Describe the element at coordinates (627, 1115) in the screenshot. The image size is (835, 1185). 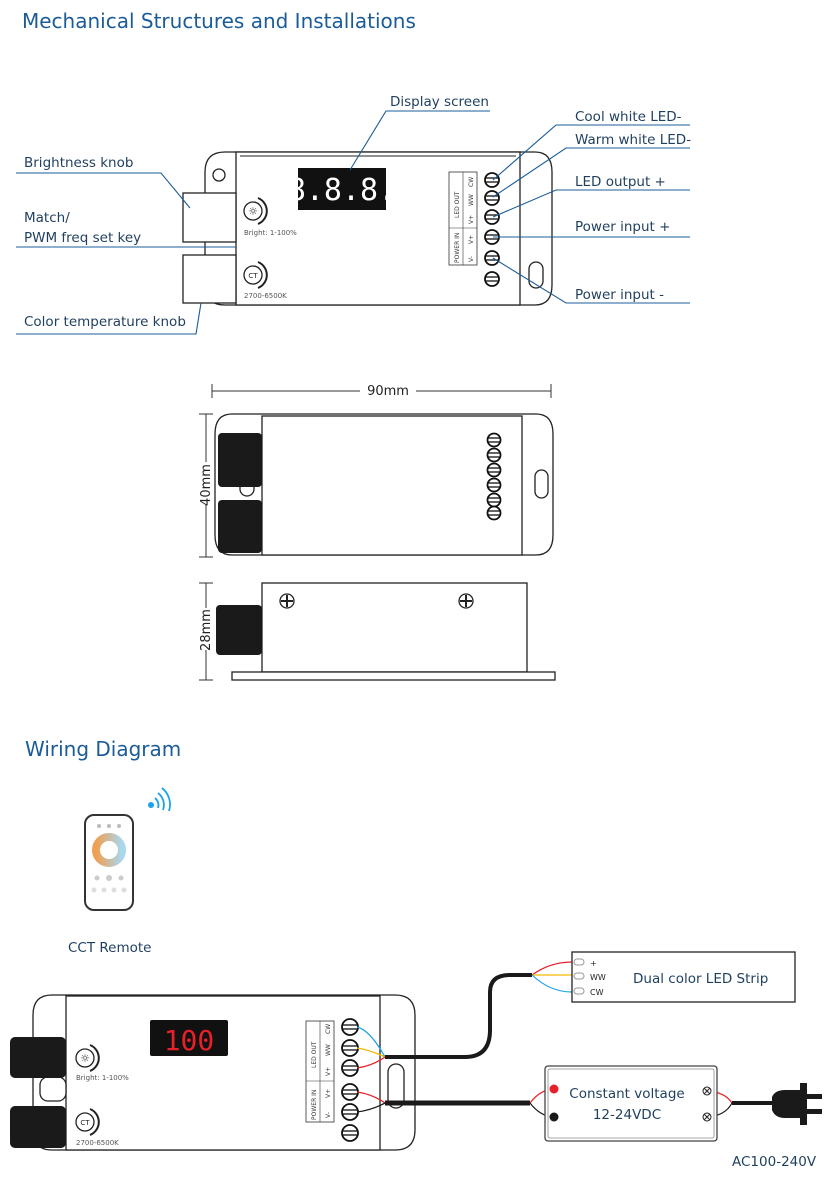
I see `psu-label-line2: 12-24VDC` at that location.